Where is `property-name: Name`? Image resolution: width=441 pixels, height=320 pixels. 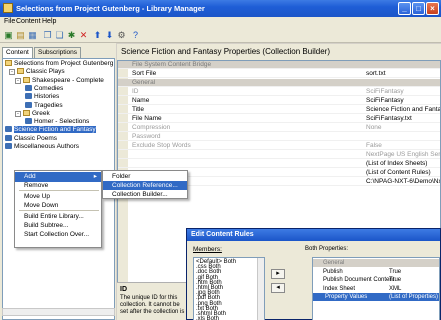 property-name: Name is located at coordinates (141, 100).